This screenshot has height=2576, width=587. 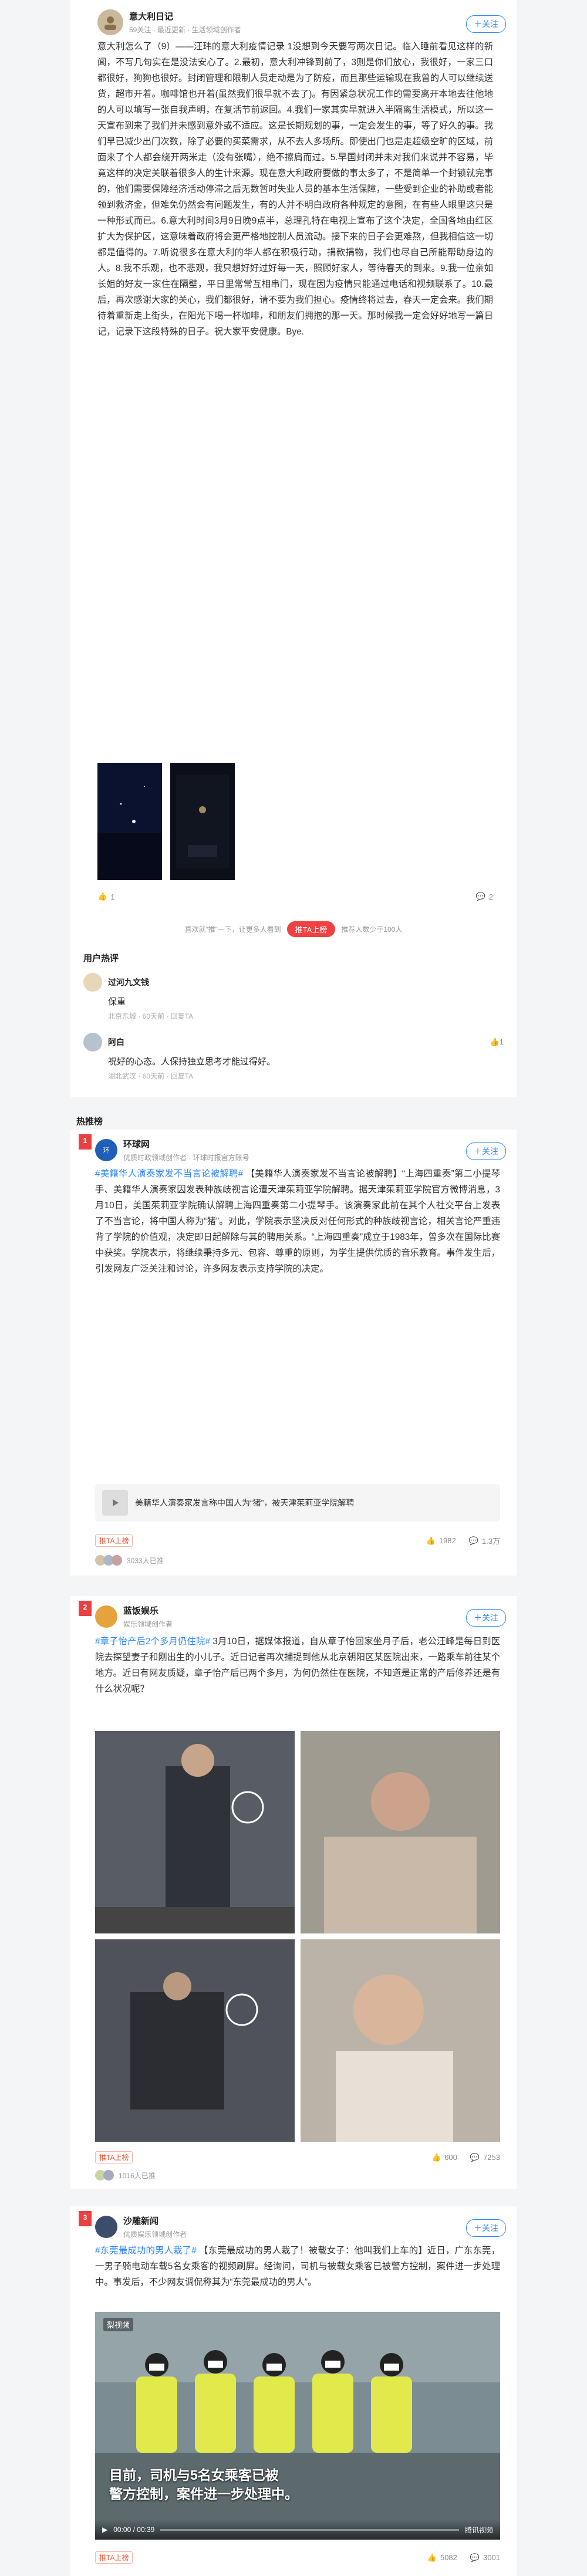 I want to click on engaged-users: 1016人已推, so click(x=125, y=2175).